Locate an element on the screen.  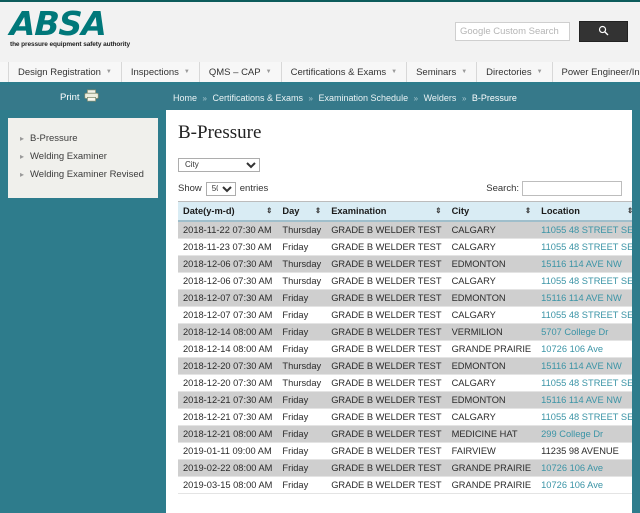
city-filter-select: City is located at coordinates (219, 164).